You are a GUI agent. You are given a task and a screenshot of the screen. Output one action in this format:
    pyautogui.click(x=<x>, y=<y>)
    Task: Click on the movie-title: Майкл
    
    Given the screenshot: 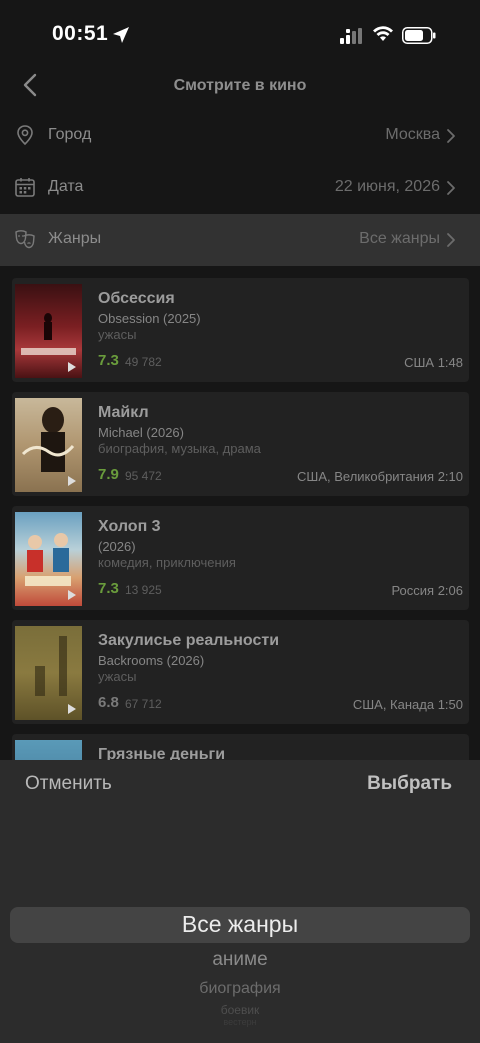 What is the action you would take?
    pyautogui.click(x=123, y=412)
    